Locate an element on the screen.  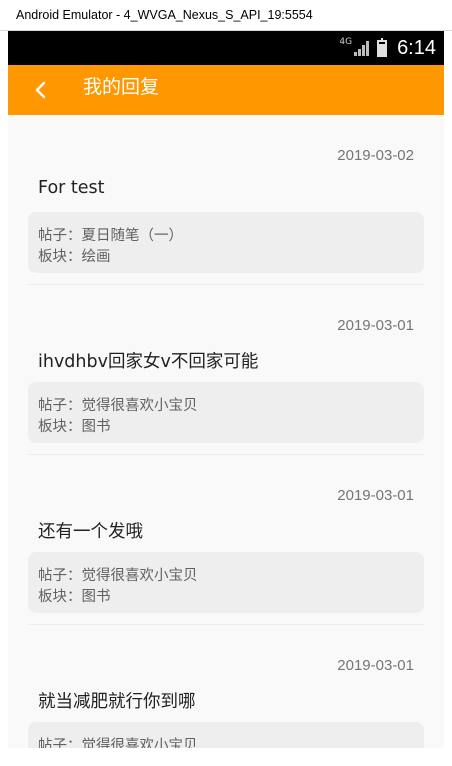
reply-text: For test is located at coordinates (71, 188).